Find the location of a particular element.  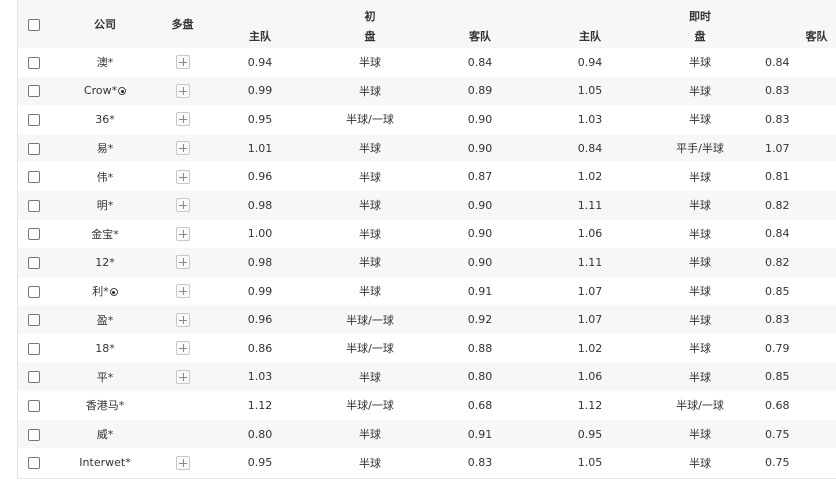

company-cell: 18* is located at coordinates (105, 348).